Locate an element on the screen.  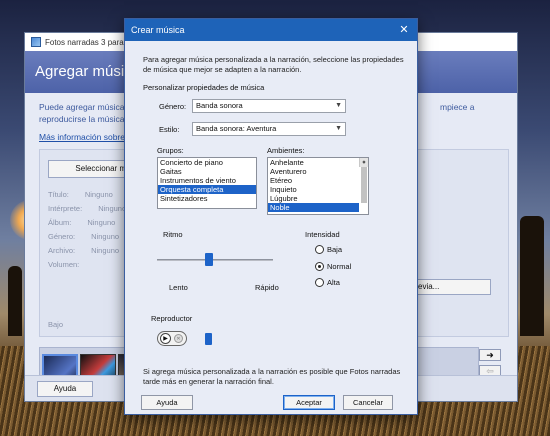
ambients-list-item-selected: Noble is located at coordinates (313, 207).